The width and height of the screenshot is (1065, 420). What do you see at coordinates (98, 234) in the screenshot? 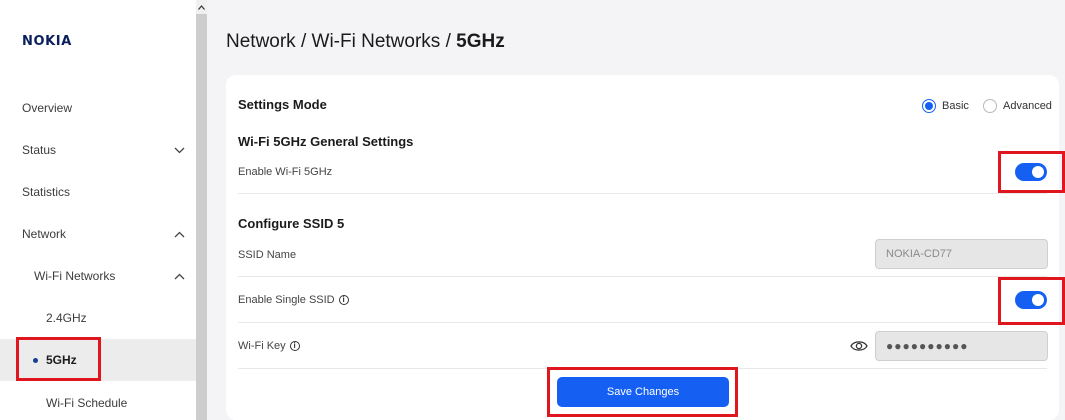
I see `sidebar-item-network: Network` at bounding box center [98, 234].